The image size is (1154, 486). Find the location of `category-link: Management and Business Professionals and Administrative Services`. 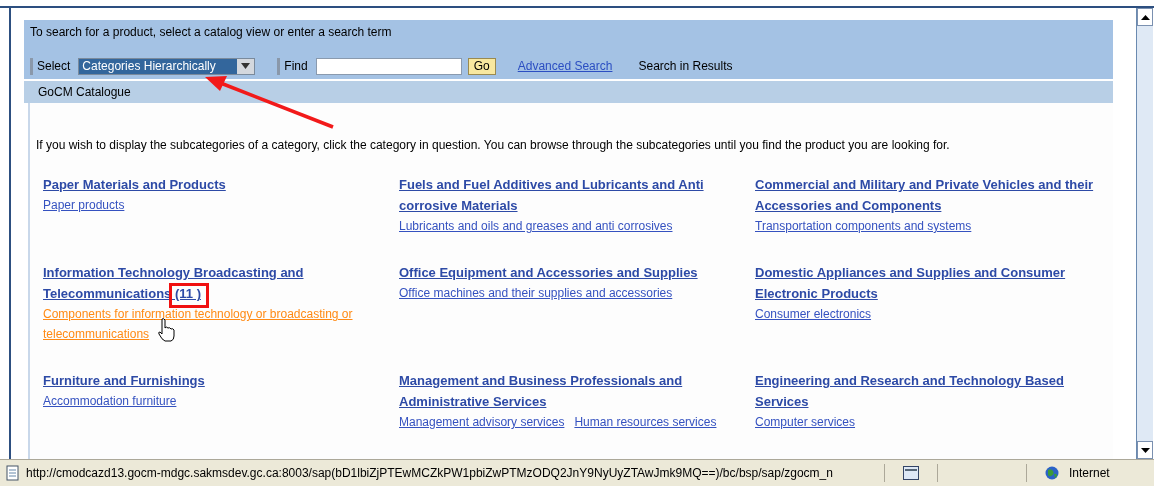

category-link: Management and Business Professionals and Administrative Services is located at coordinates (577, 391).